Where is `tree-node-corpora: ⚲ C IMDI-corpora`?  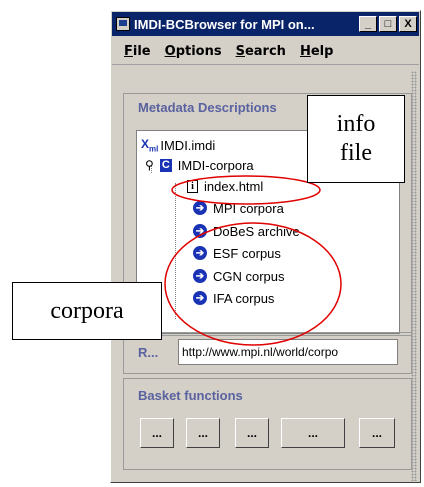
tree-node-corpora: ⚲ C IMDI-corpora is located at coordinates (199, 165).